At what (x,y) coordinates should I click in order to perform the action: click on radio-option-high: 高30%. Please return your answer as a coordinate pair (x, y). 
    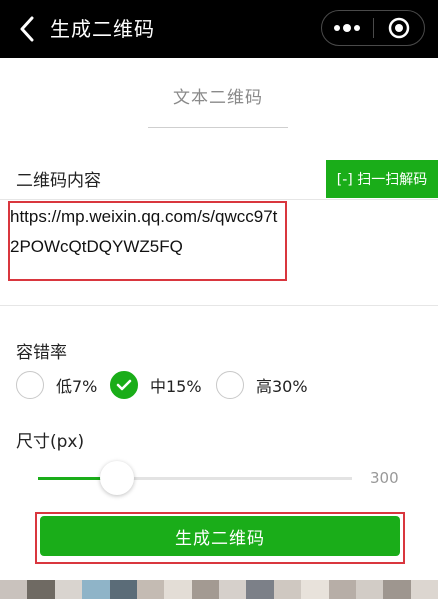
    Looking at the image, I should click on (262, 385).